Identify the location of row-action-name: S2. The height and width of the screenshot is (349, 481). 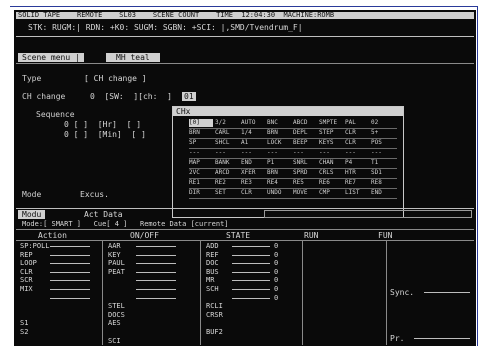
(24, 332).